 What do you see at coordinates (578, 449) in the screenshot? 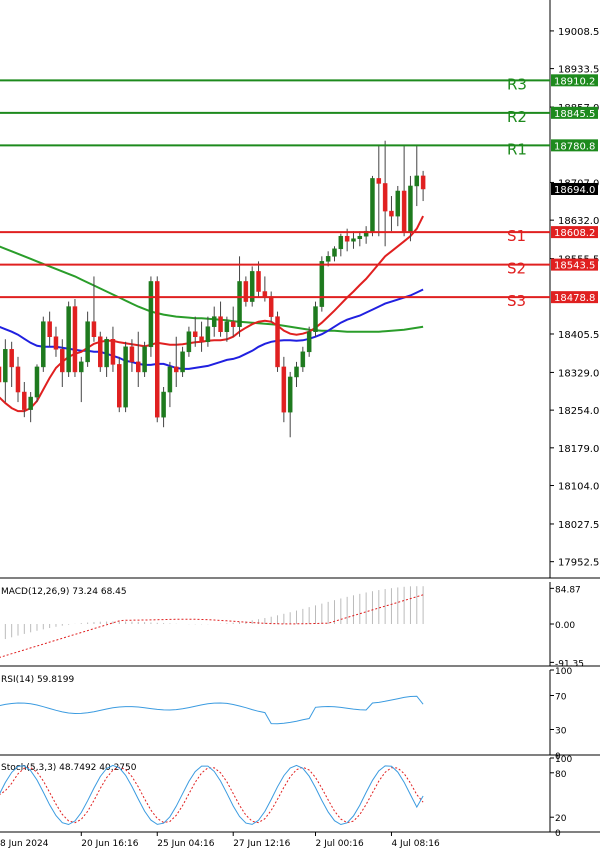
I see `price-tick-label: 18179.0` at bounding box center [578, 449].